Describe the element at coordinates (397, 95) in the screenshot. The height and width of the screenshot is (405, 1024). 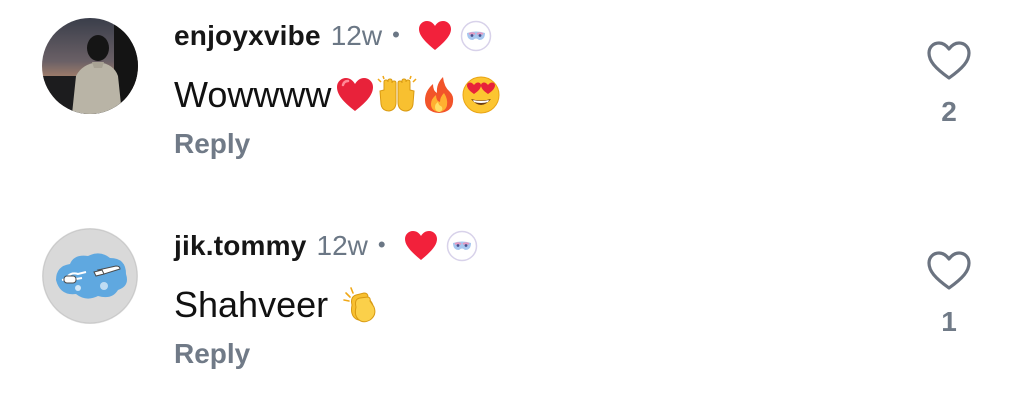
I see `raising-hands-emoji` at that location.